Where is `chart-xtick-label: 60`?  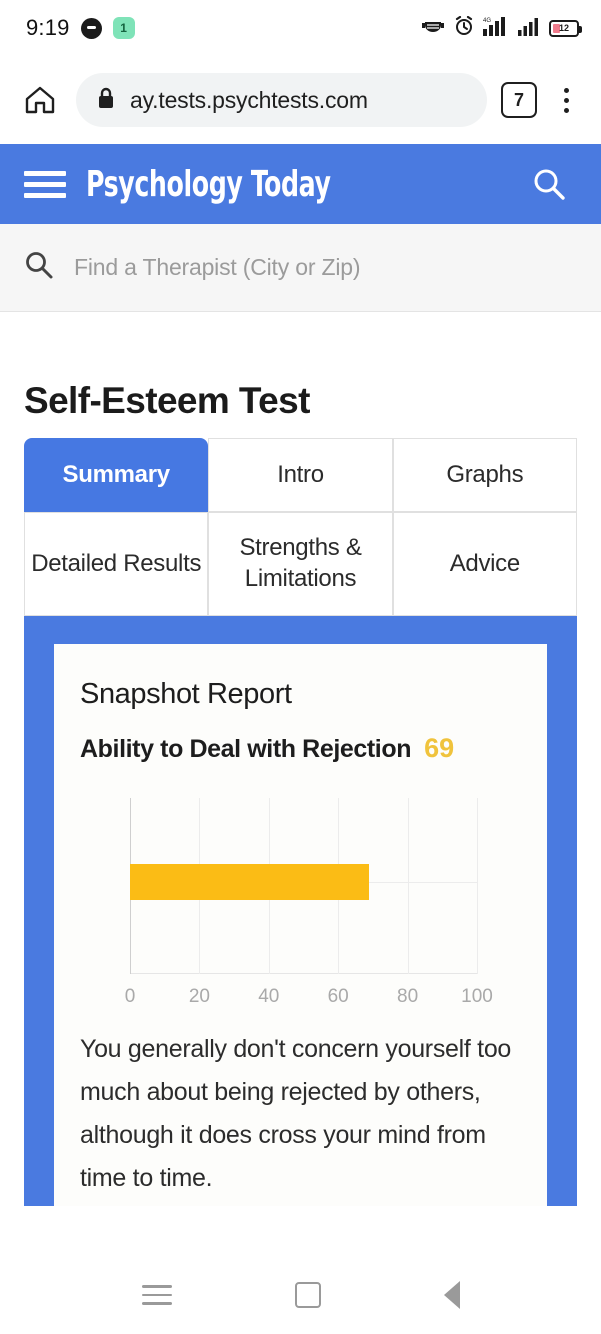
chart-xtick-label: 60 is located at coordinates (338, 996).